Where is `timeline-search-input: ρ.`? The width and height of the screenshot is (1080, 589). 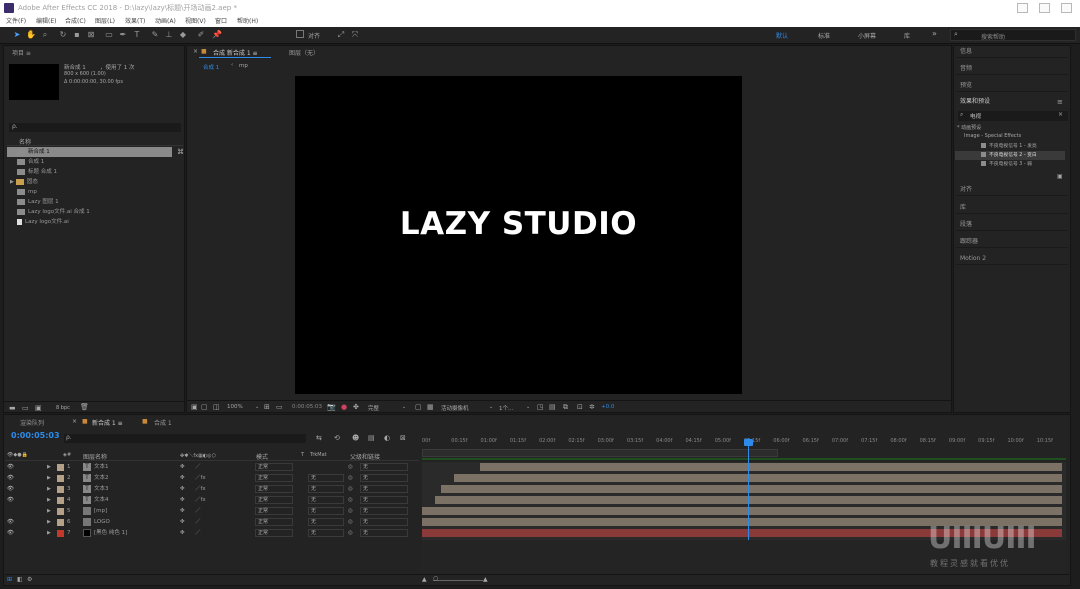 timeline-search-input: ρ. is located at coordinates (185, 438).